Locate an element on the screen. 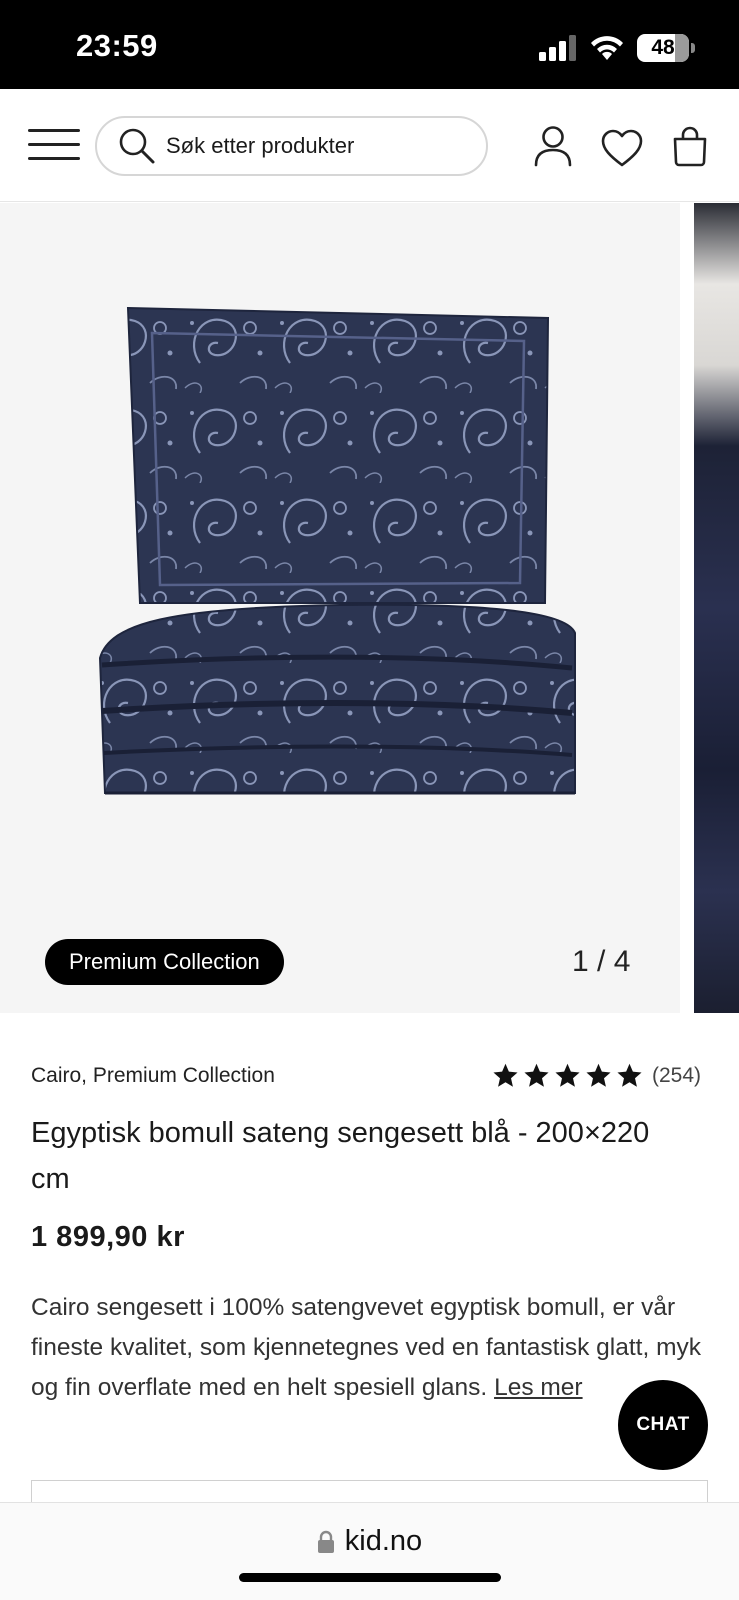 The height and width of the screenshot is (1600, 739). search-input is located at coordinates (311, 146).